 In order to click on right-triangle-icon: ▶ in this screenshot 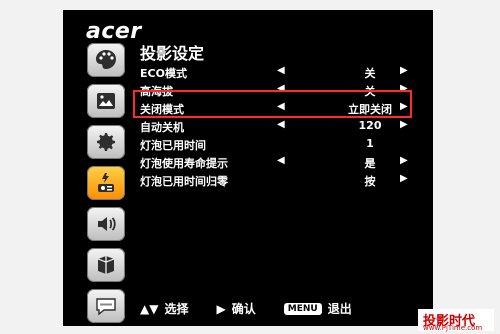, I will do `click(221, 308)`.